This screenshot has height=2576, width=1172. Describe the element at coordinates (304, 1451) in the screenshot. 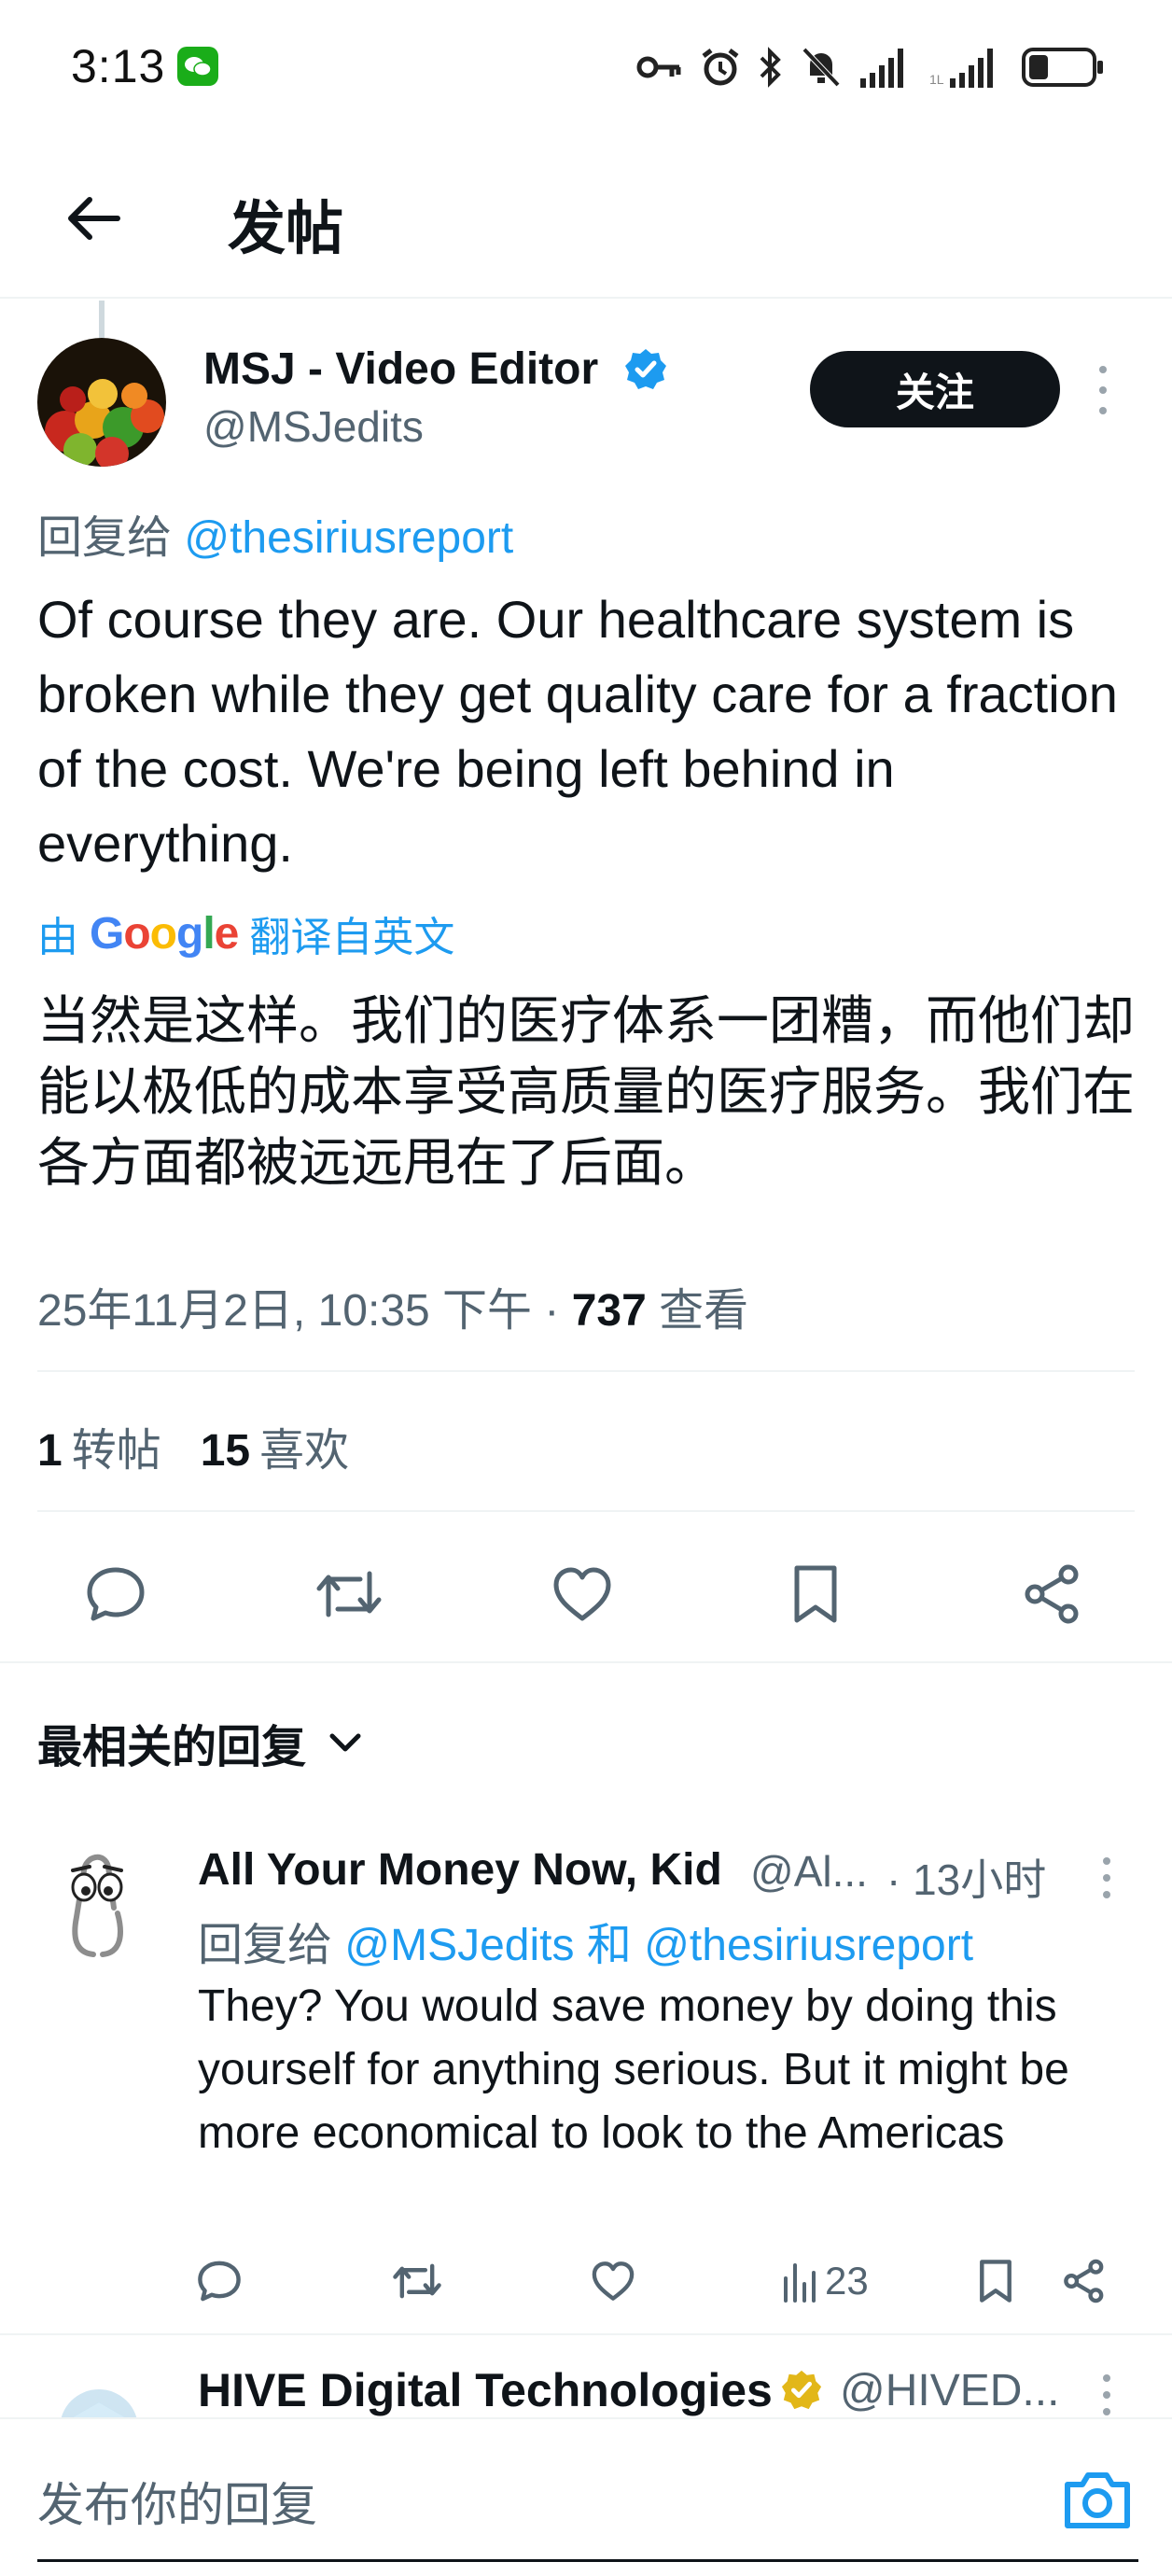

I see `likes-label: 喜欢` at that location.